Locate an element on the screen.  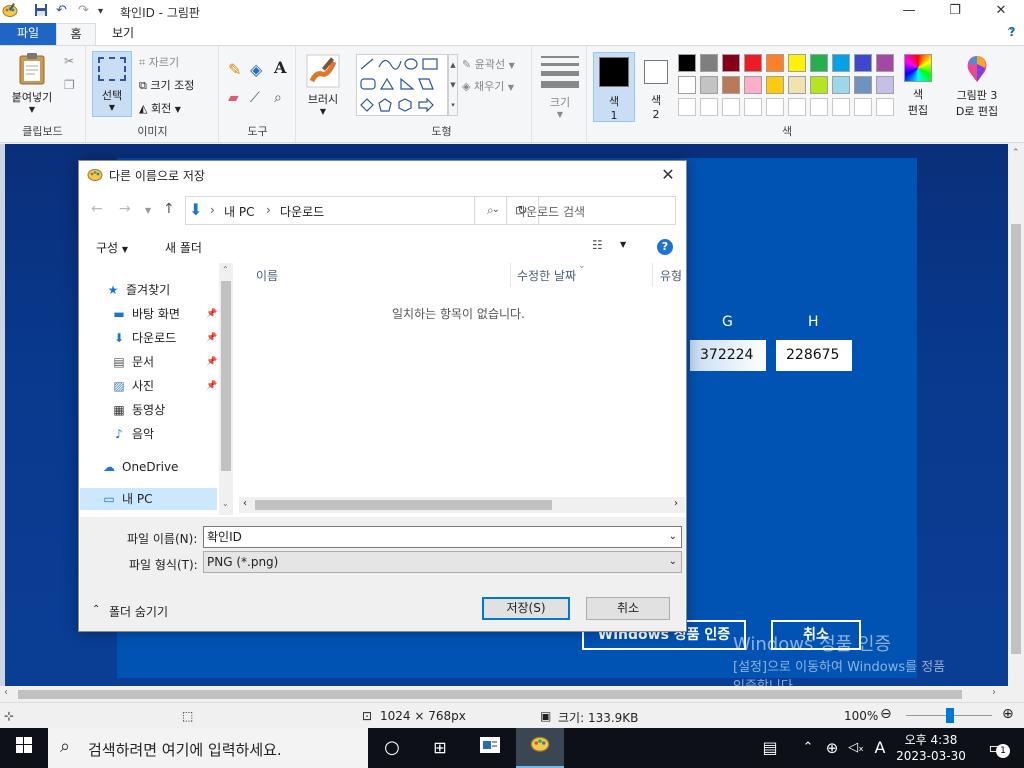
outline-button: ✎ 윤곽선 ▼ is located at coordinates (488, 64).